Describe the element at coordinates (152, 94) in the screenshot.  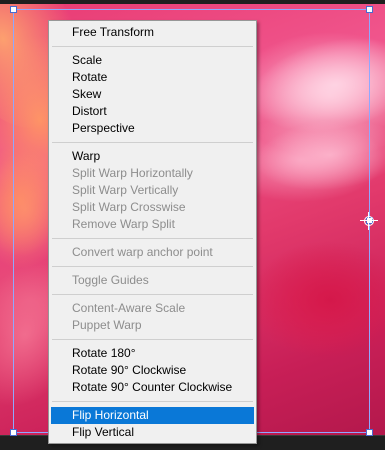
I see `menu-item-skew: Skew` at that location.